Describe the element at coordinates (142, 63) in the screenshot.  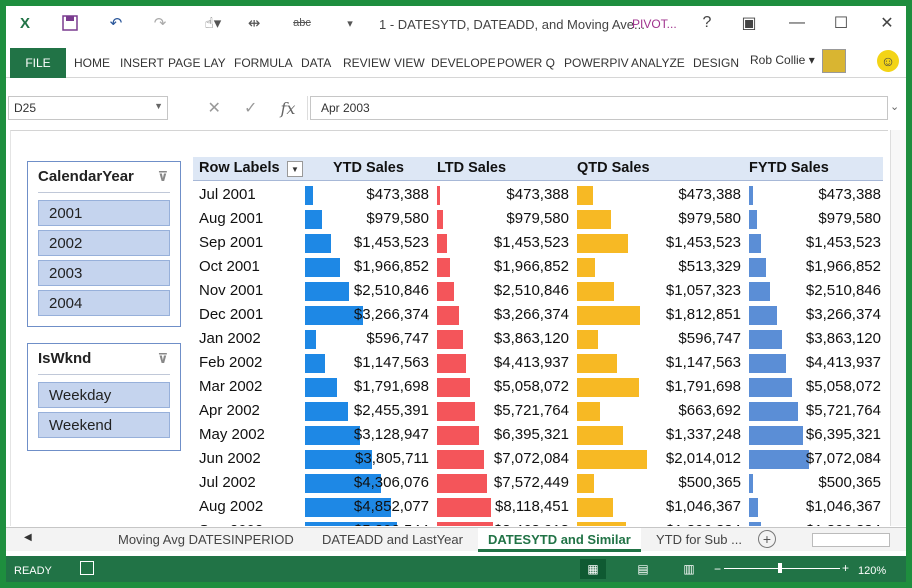
I see `tab-insert: INSERT` at that location.